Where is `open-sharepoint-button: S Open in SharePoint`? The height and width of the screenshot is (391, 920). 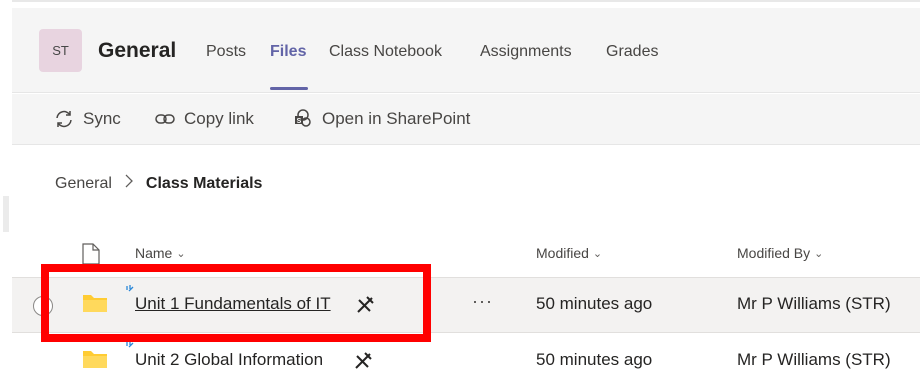
open-sharepoint-button: S Open in SharePoint is located at coordinates (381, 119).